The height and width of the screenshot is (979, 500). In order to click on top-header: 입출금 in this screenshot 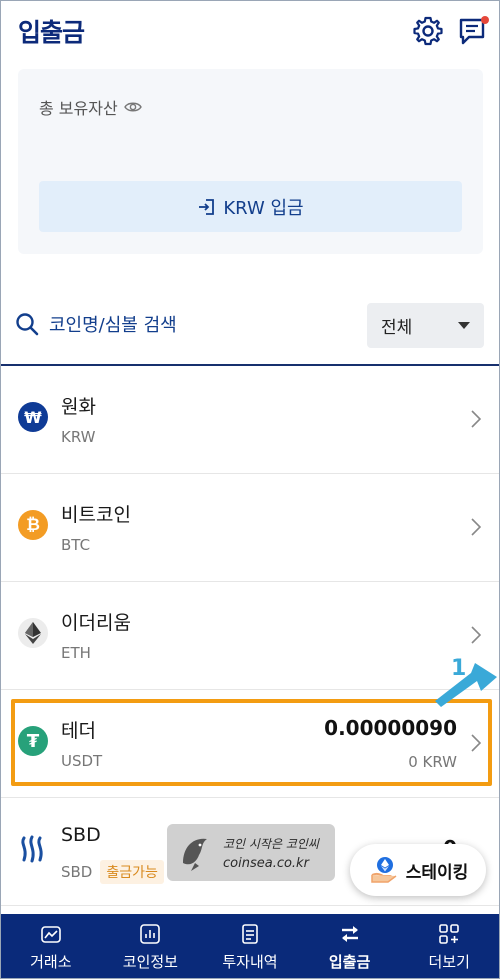, I will do `click(250, 32)`.